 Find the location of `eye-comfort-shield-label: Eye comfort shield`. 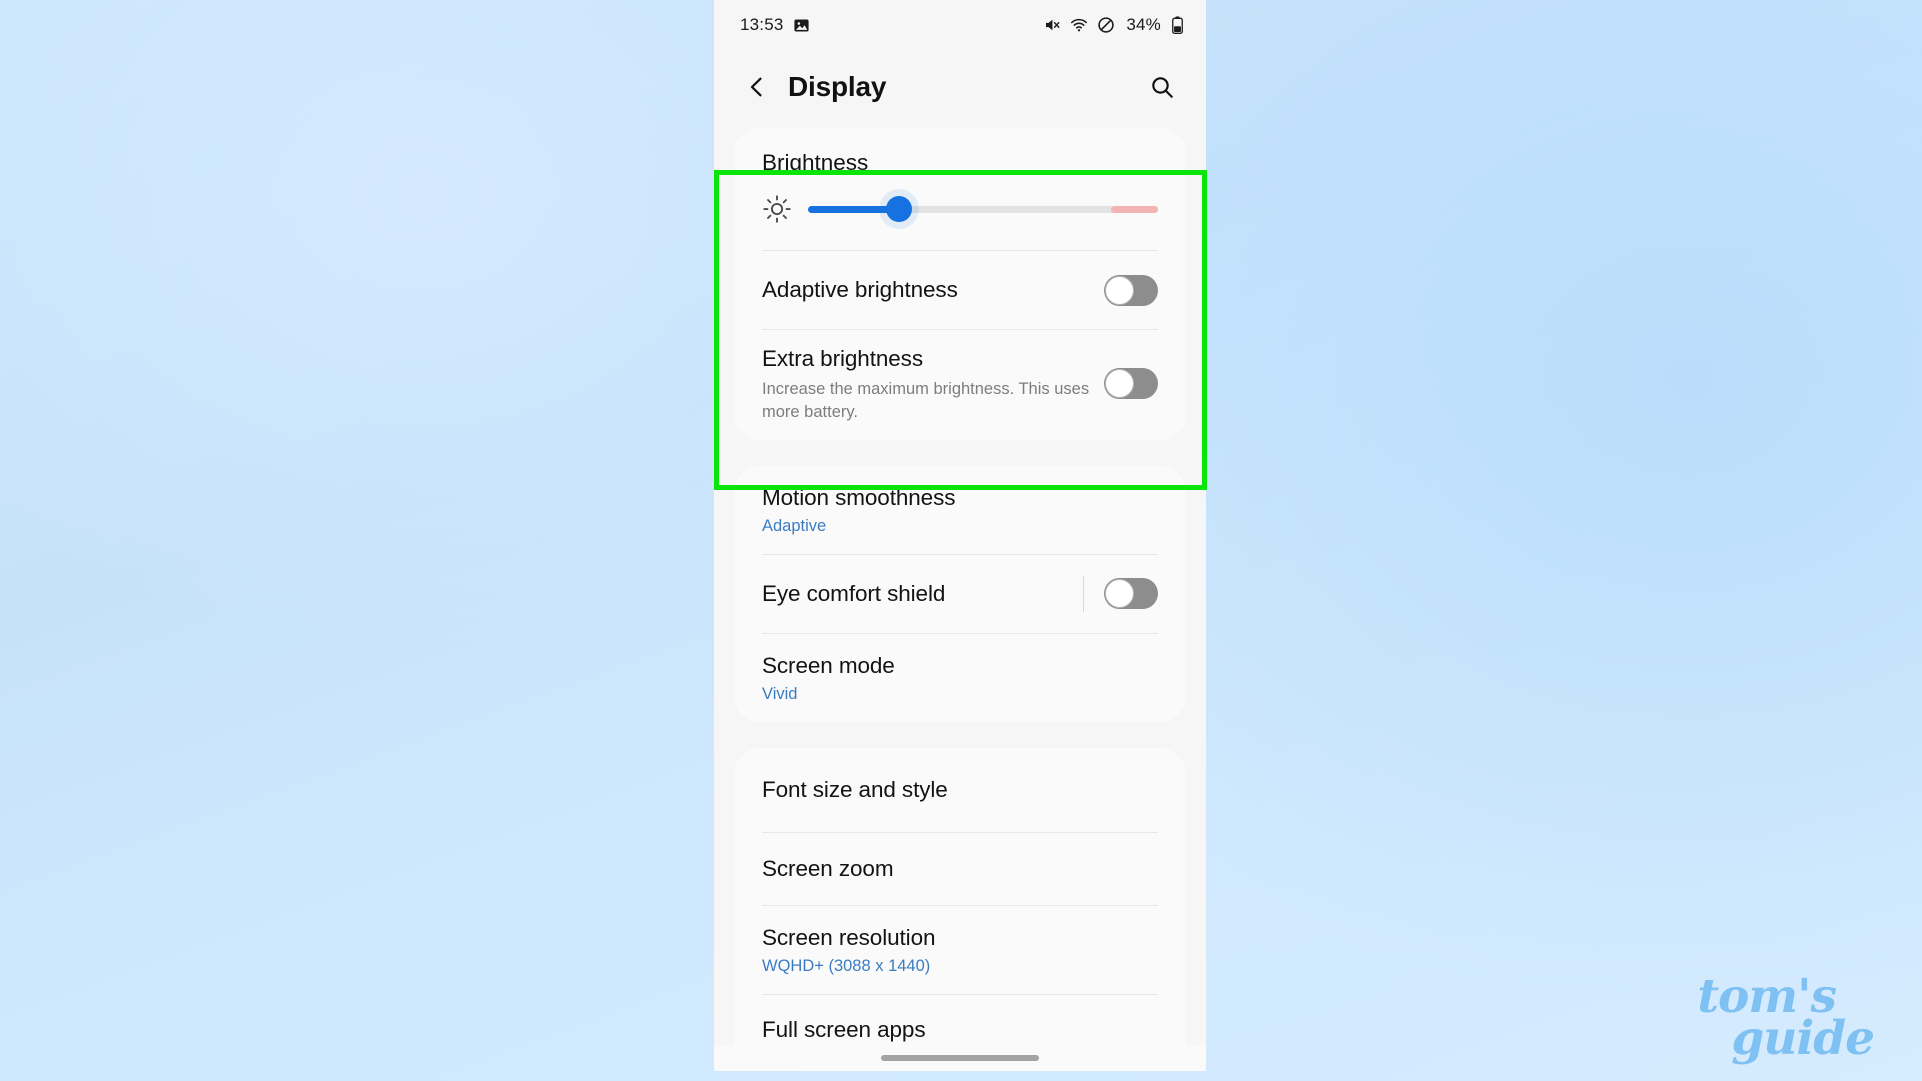

eye-comfort-shield-label: Eye comfort shield is located at coordinates (854, 594).